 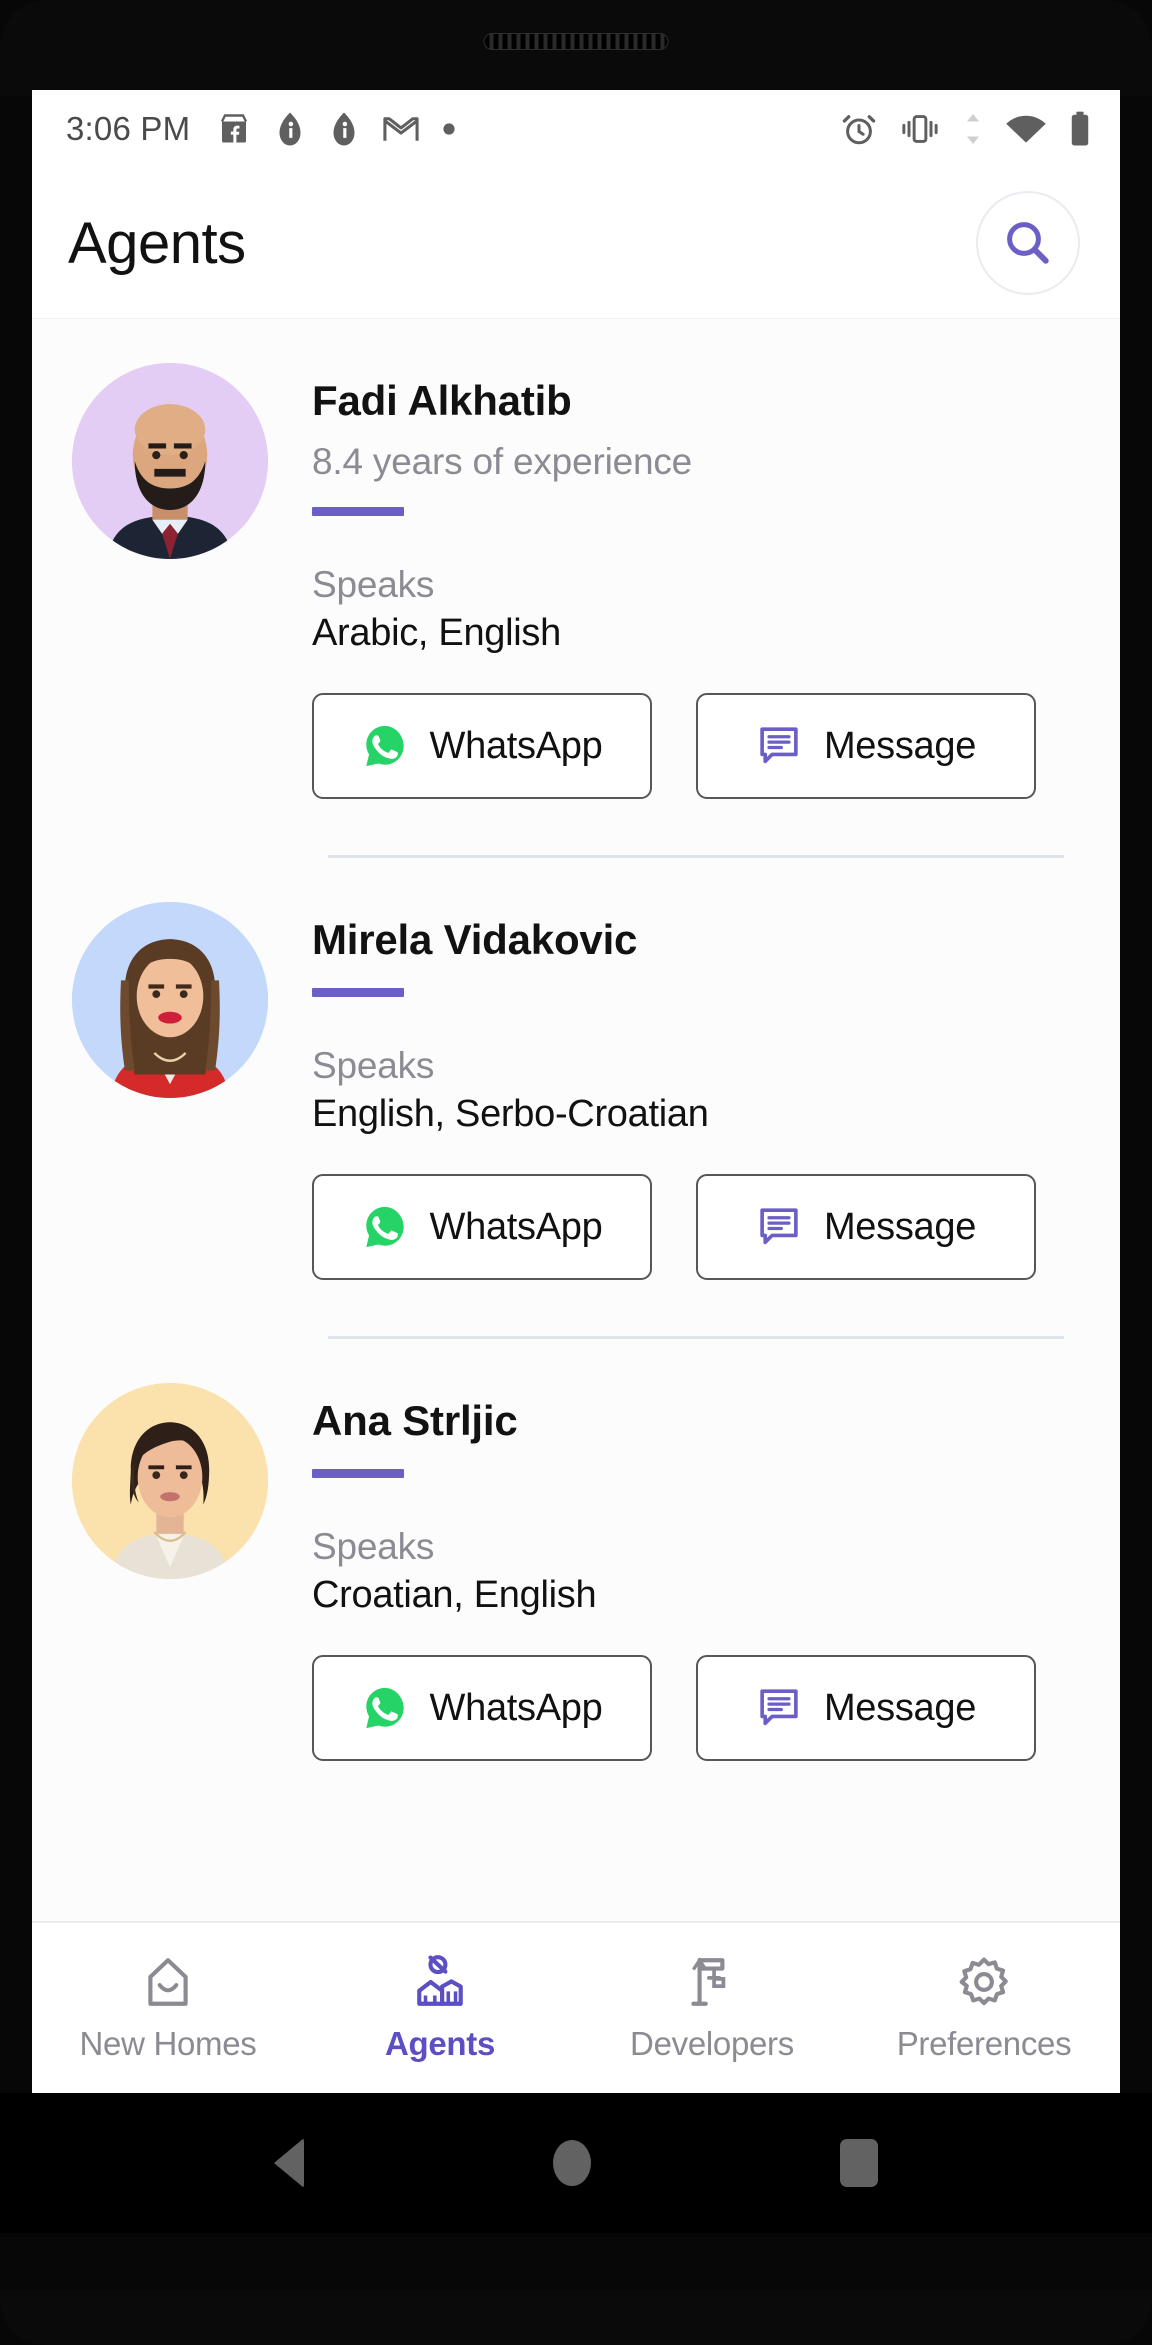 I want to click on gmail-icon, so click(x=401, y=129).